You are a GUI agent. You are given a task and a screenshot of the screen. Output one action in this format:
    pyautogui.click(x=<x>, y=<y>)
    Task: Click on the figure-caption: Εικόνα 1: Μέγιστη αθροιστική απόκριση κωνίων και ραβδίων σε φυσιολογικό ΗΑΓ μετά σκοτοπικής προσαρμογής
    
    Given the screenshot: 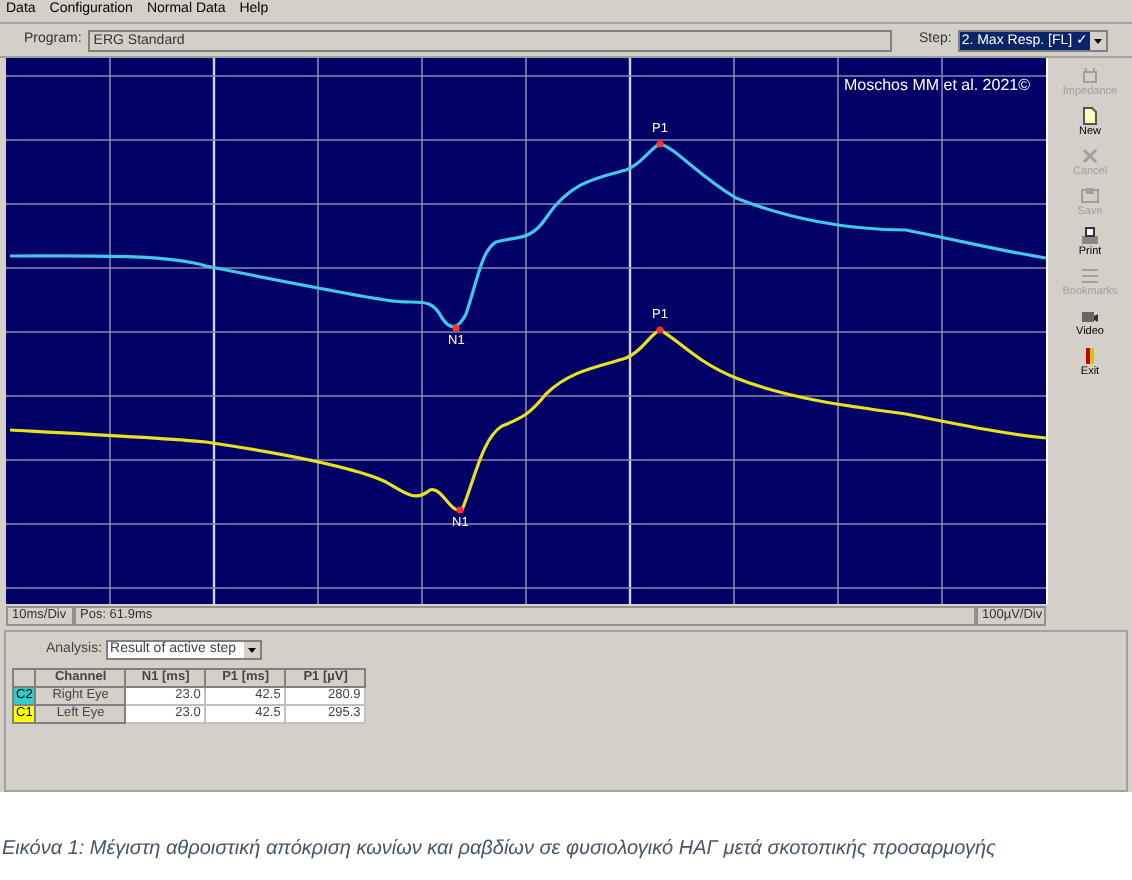 What is the action you would take?
    pyautogui.click(x=499, y=850)
    